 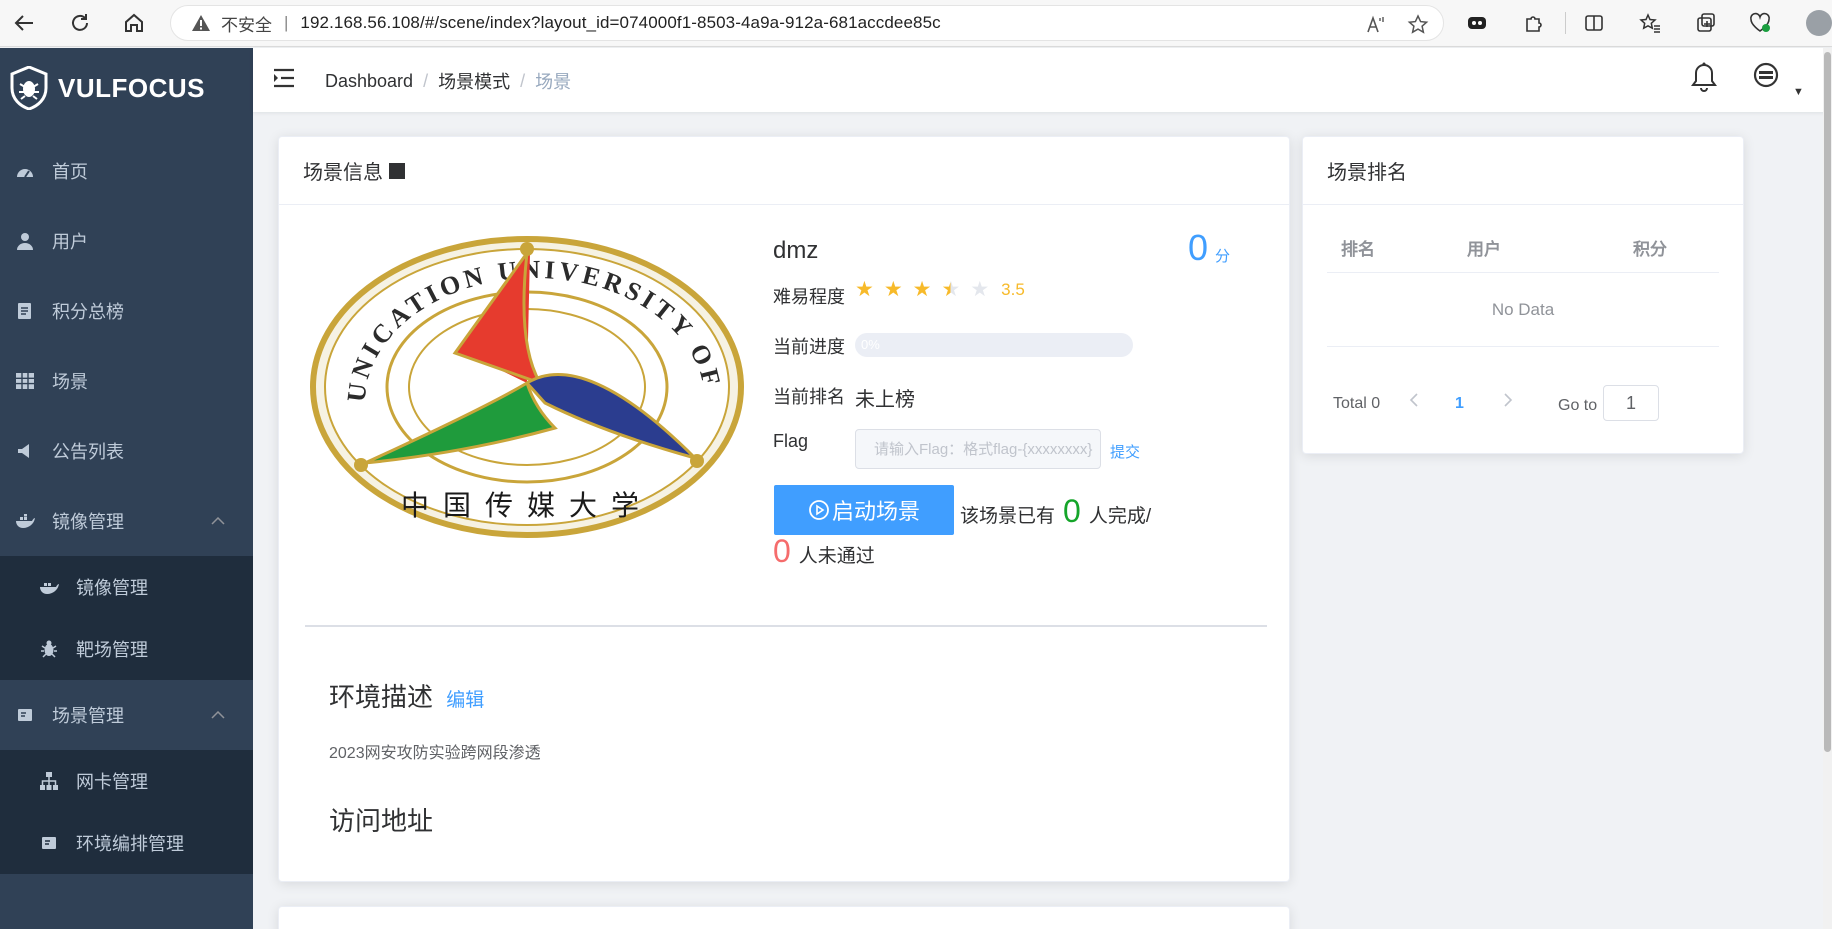 What do you see at coordinates (112, 588) in the screenshot?
I see `submenu-item-label: 镜像管理` at bounding box center [112, 588].